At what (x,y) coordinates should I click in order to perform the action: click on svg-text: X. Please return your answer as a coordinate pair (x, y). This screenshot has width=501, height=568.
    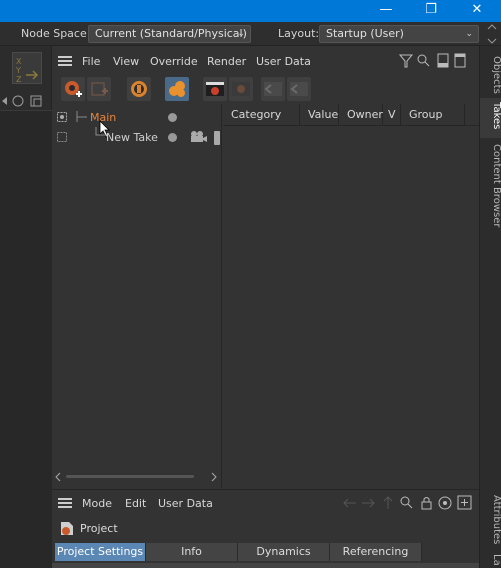
    Looking at the image, I should click on (19, 61).